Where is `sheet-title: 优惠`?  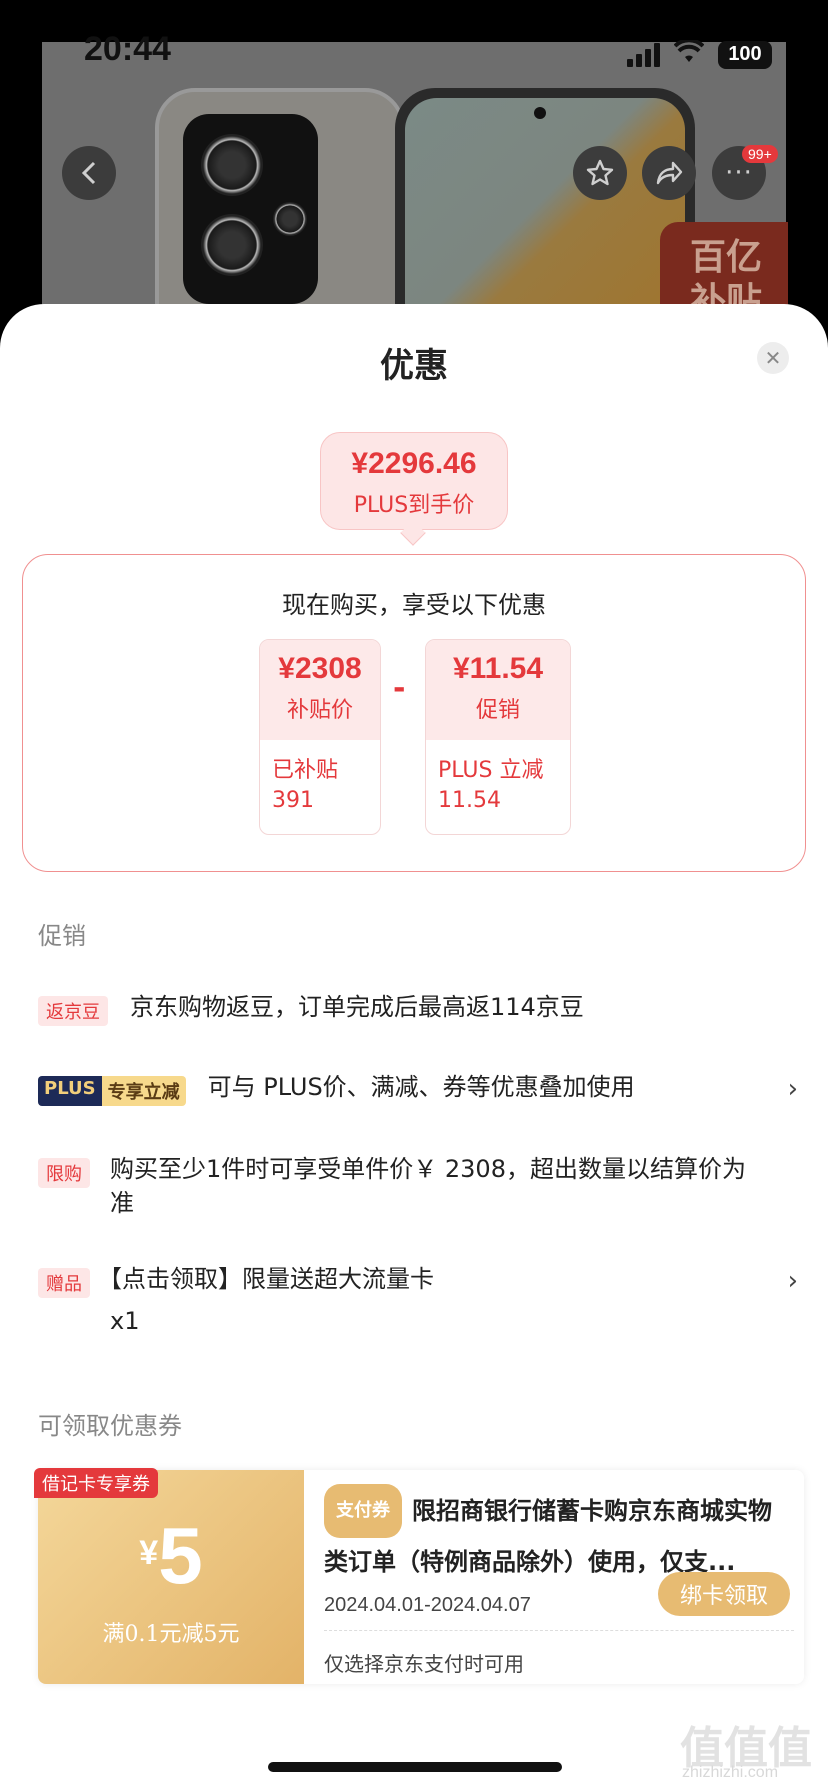
sheet-title: 优惠 is located at coordinates (414, 366).